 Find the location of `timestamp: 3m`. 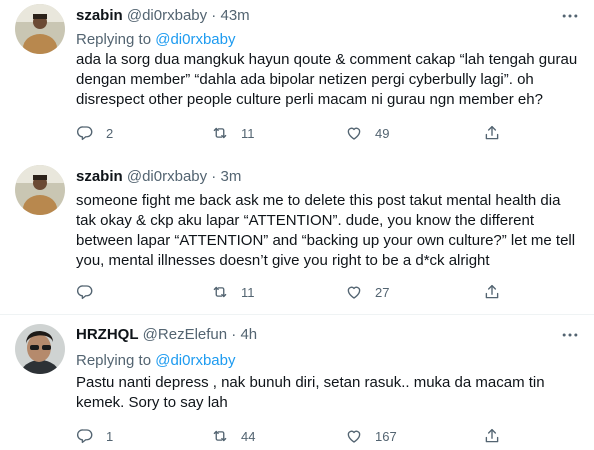

timestamp: 3m is located at coordinates (230, 176).